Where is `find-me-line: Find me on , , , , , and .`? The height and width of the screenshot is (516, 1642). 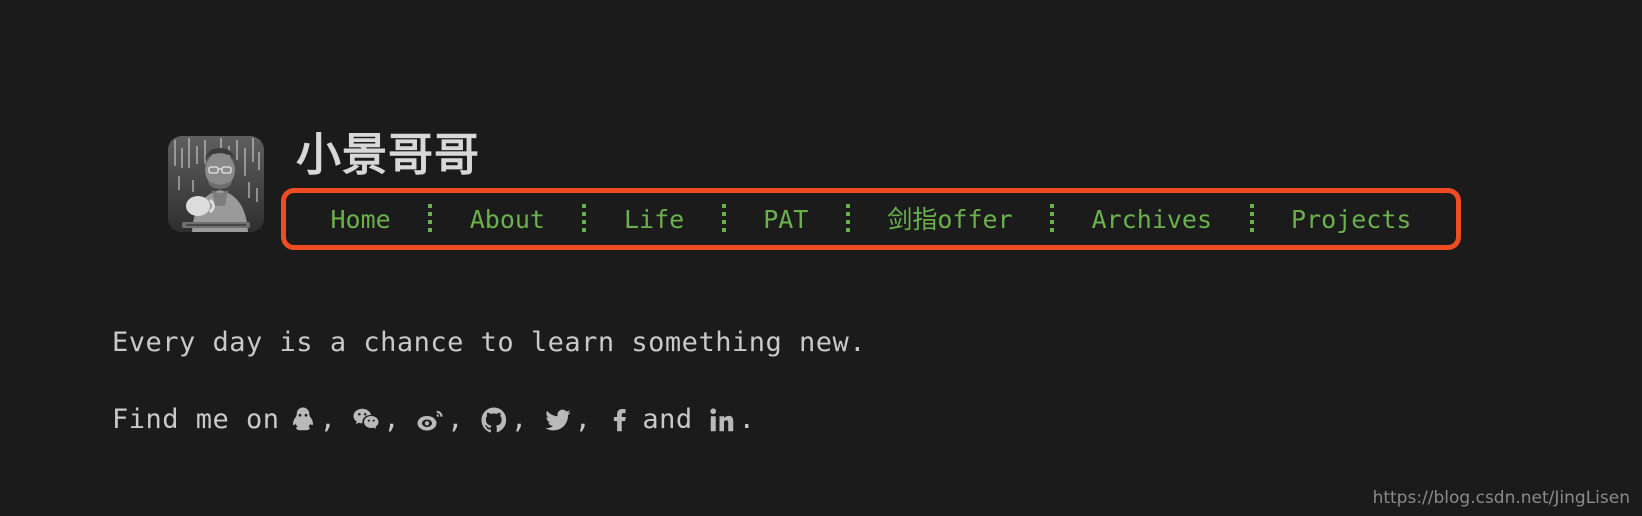
find-me-line: Find me on , , , , , and . is located at coordinates (433, 419).